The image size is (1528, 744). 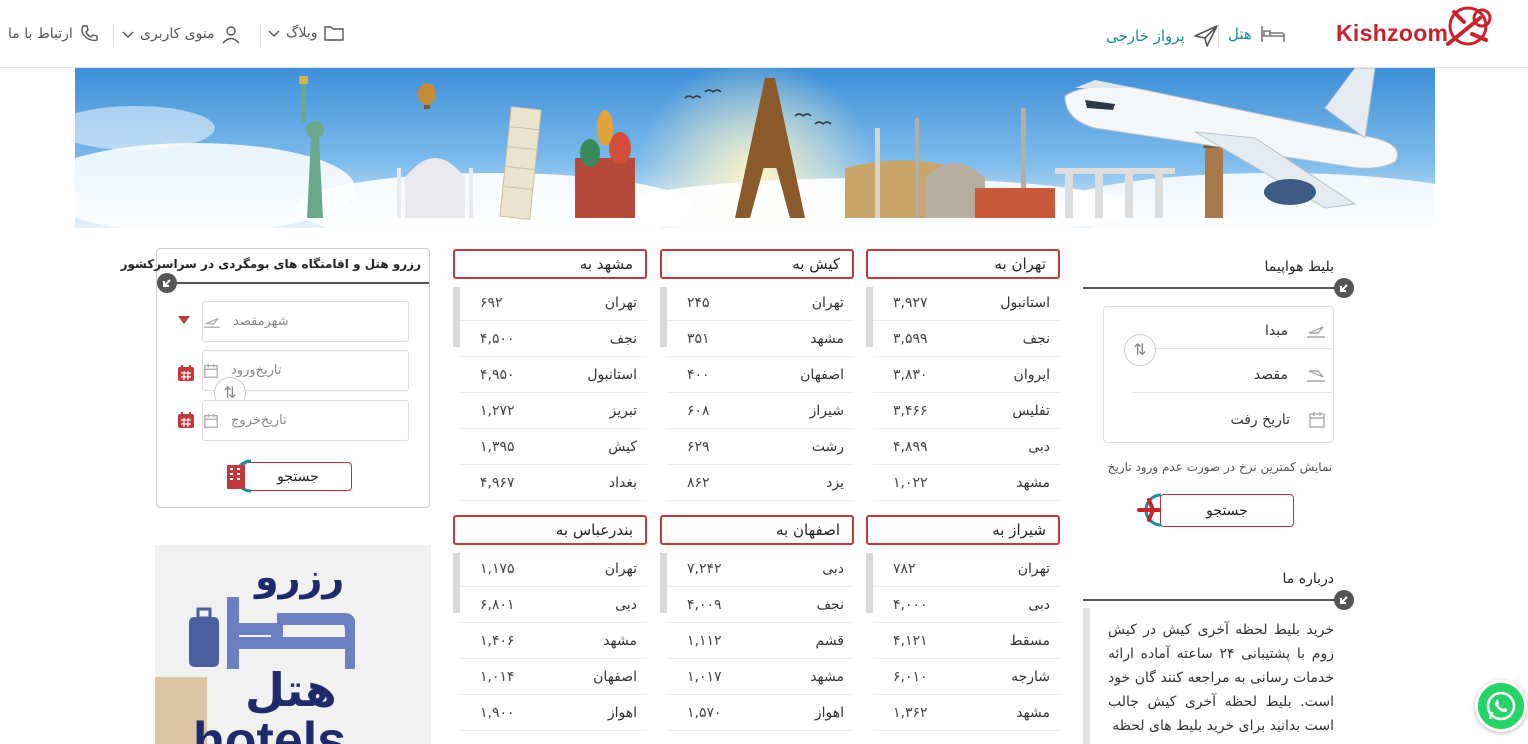 What do you see at coordinates (553, 569) in the screenshot?
I see `route-row: ۱,۱۷۵ تهران` at bounding box center [553, 569].